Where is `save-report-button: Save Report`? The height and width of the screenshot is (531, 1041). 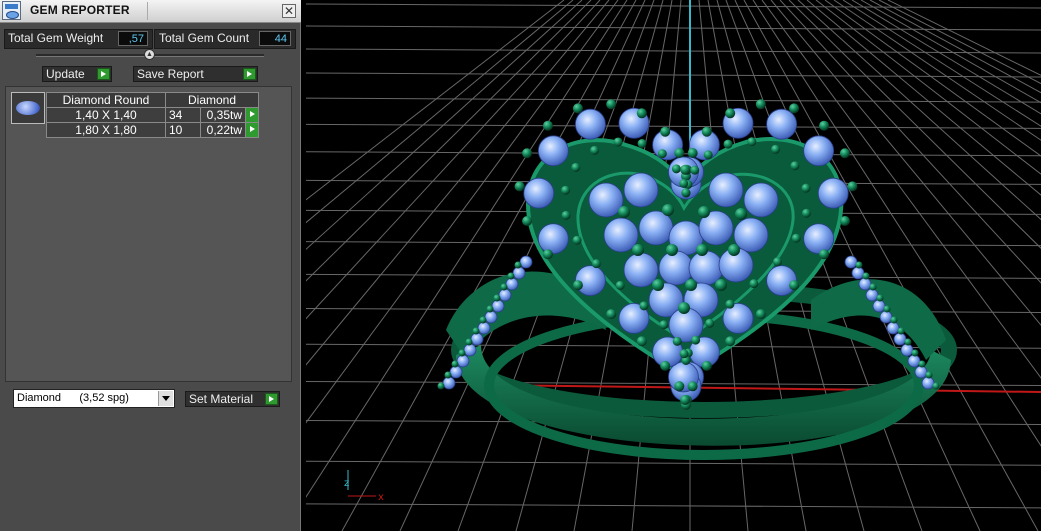 save-report-button: Save Report is located at coordinates (195, 74).